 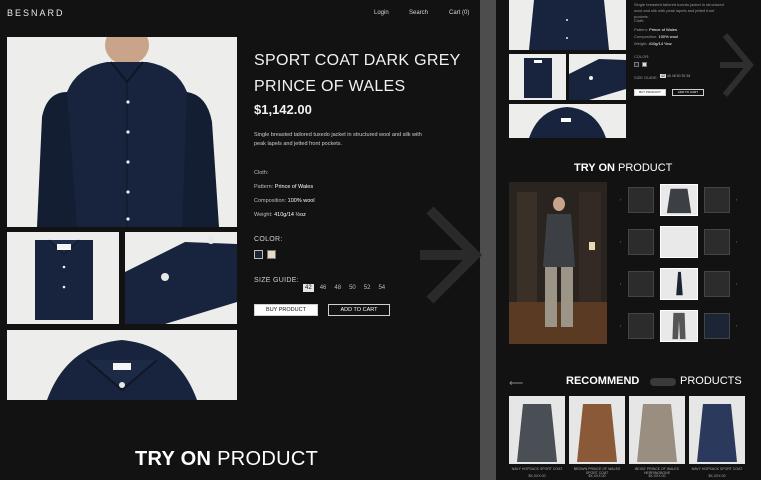 What do you see at coordinates (679, 284) in the screenshot?
I see `try-on-tie-option-selected` at bounding box center [679, 284].